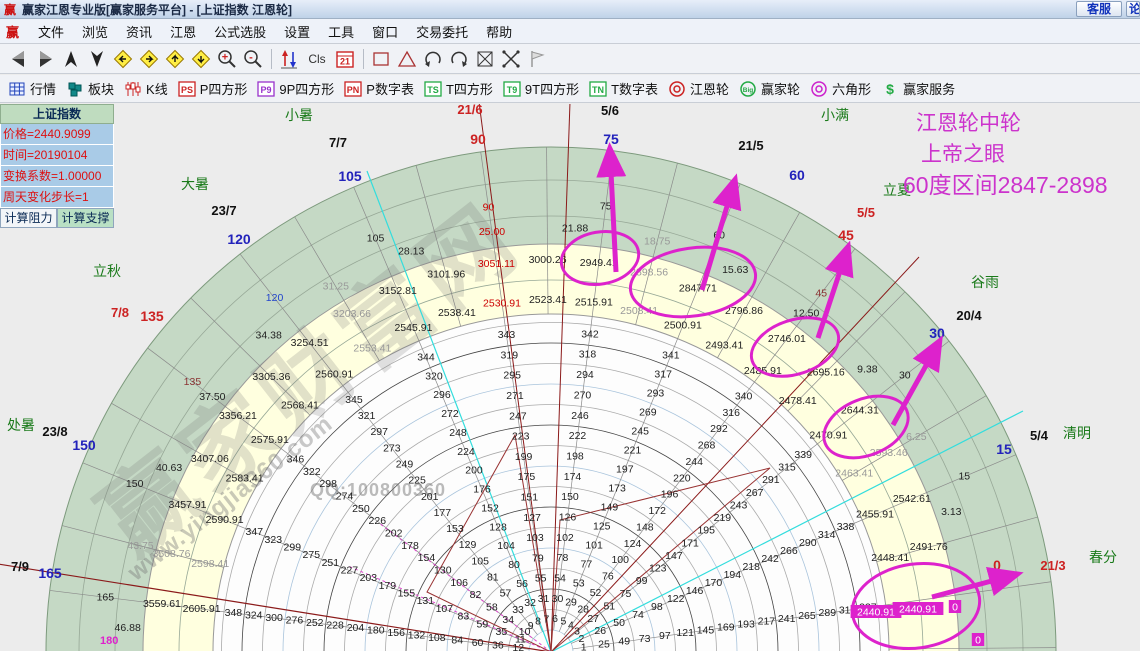 The image size is (1140, 651). Describe the element at coordinates (541, 88) in the screenshot. I see `view-button-9T四方形: T9 9T四方形` at that location.